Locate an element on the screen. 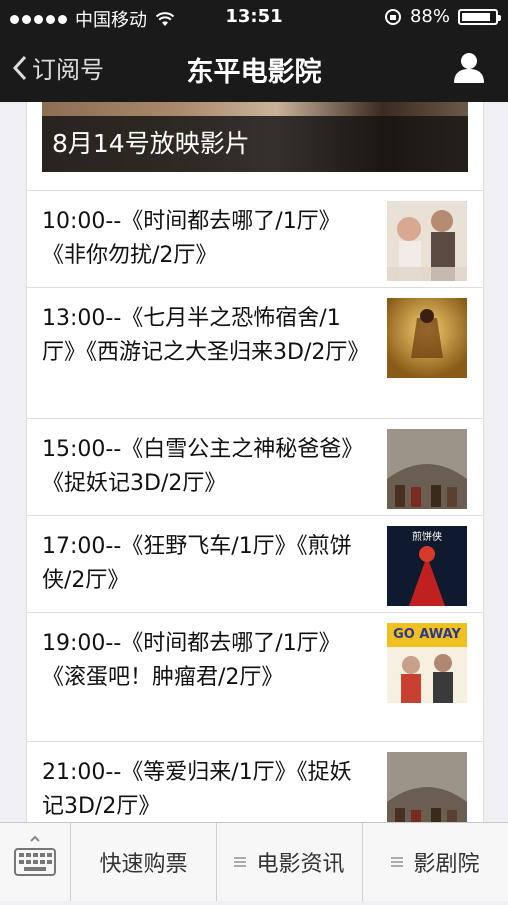 This screenshot has height=905, width=508. schedule-row: 10:00--《时间都去哪了/1厅》《非你勿扰/2厅》 is located at coordinates (255, 239).